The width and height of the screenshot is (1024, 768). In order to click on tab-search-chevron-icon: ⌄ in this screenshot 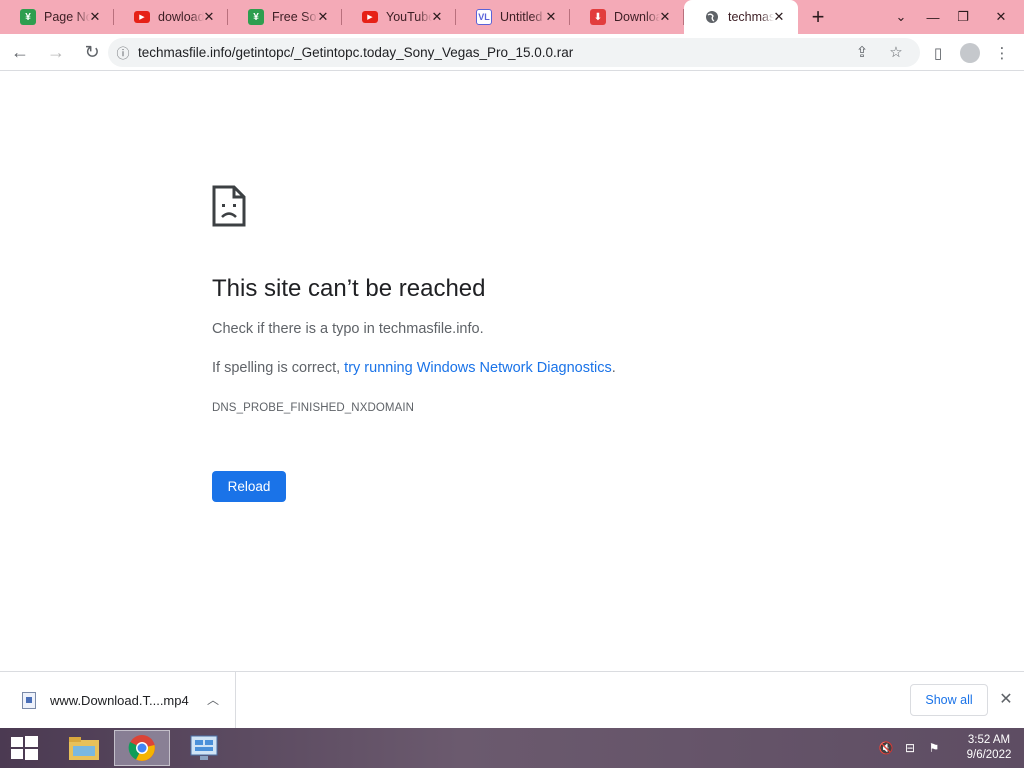, I will do `click(901, 17)`.